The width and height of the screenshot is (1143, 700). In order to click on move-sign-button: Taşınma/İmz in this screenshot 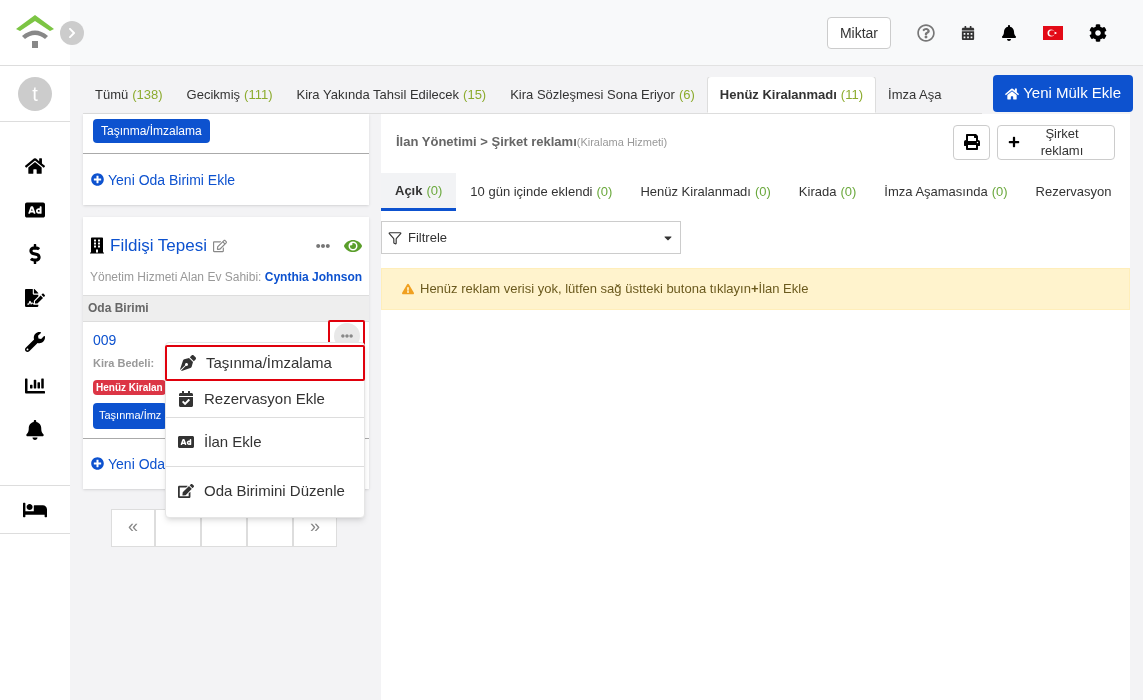, I will do `click(130, 415)`.